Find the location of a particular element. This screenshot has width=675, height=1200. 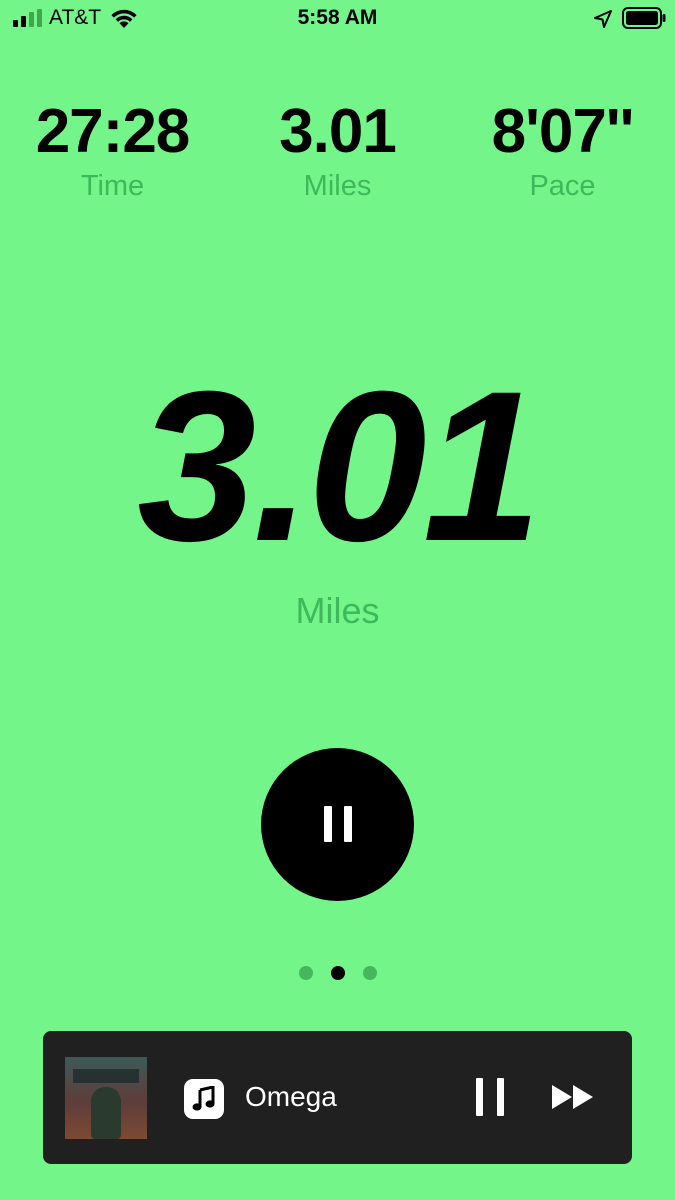

page-dot-2-active is located at coordinates (338, 973).